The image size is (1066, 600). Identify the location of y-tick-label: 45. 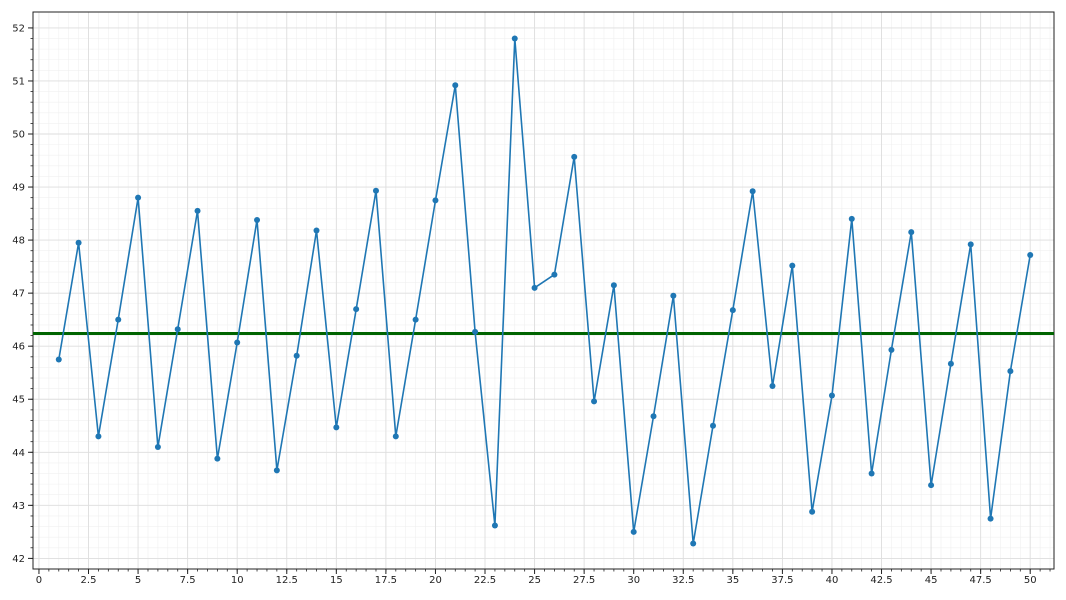
(18, 400).